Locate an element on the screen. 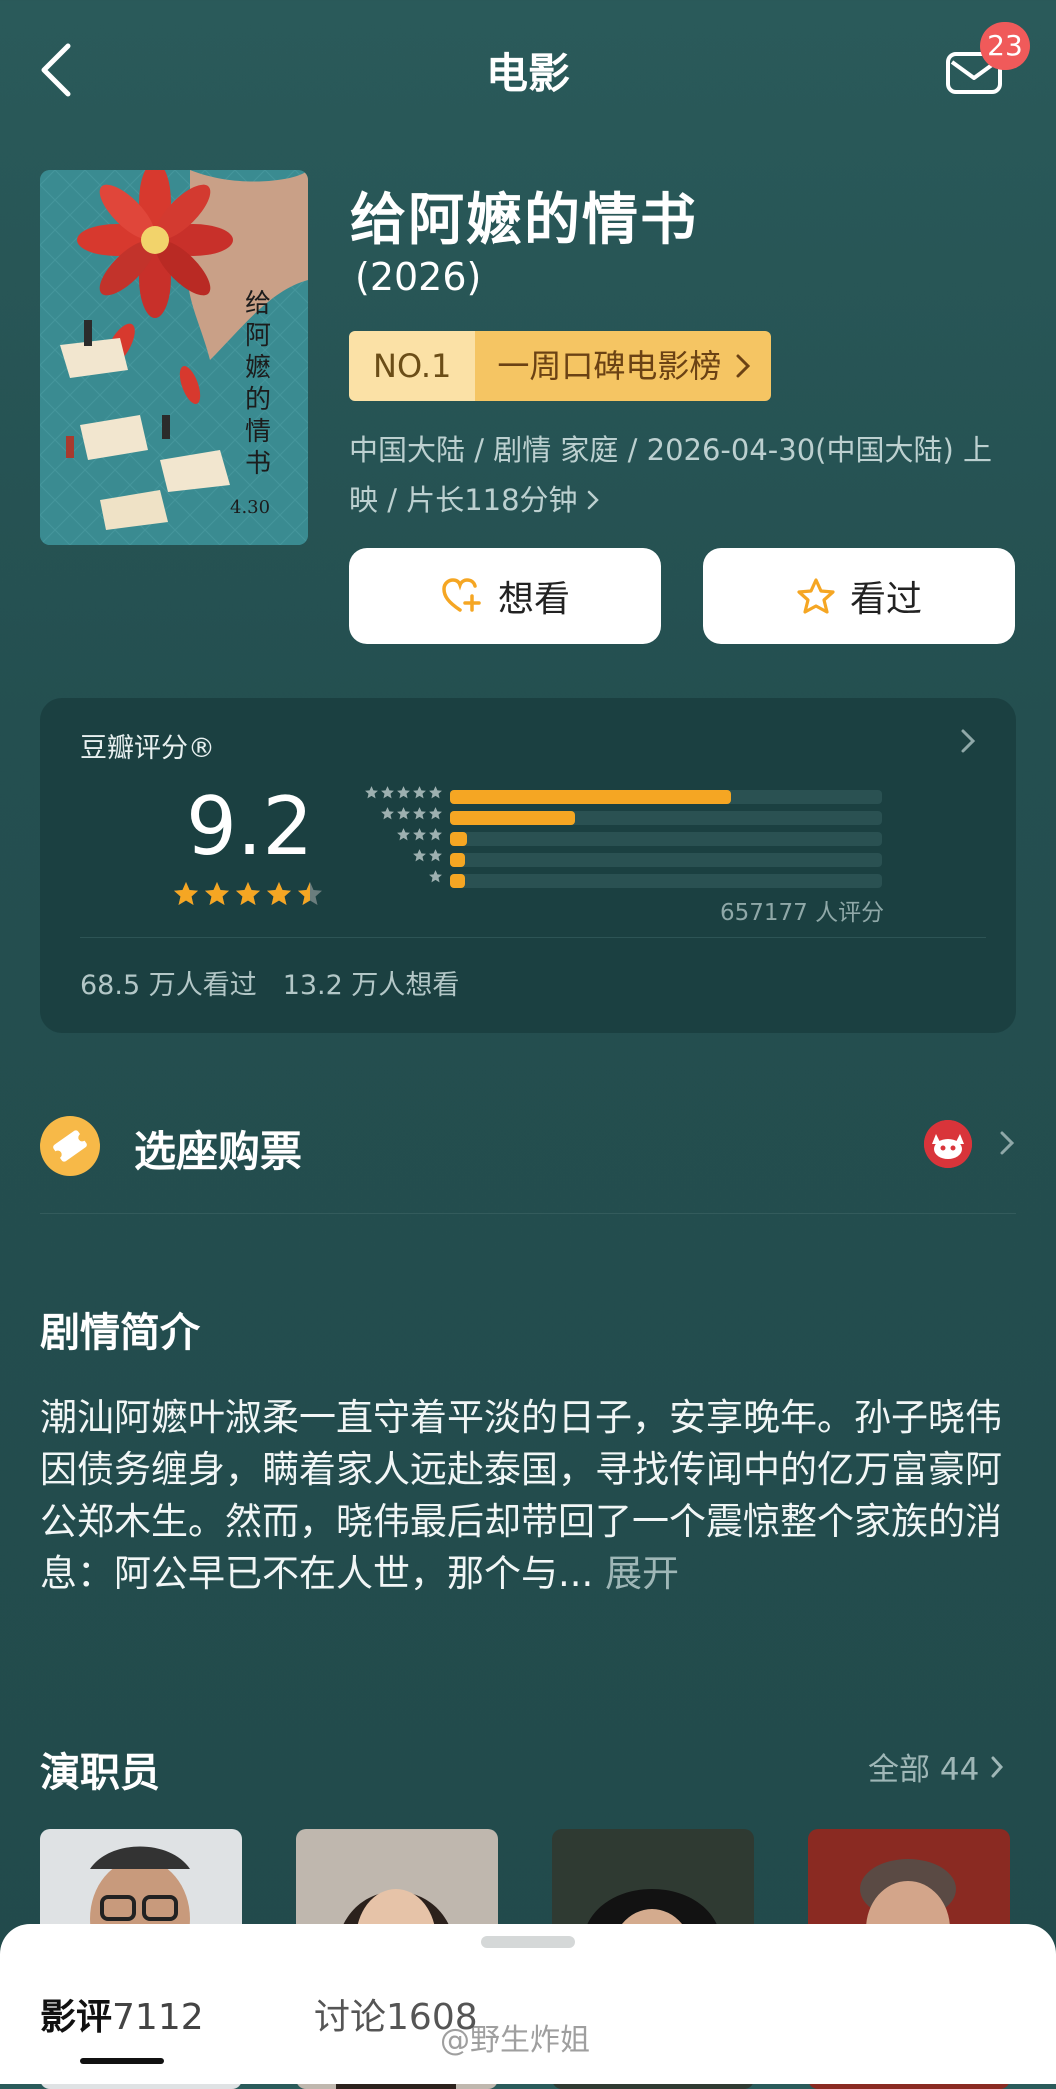 This screenshot has width=1056, height=2089. rank-tag: NO.1 一周口碑电影榜 is located at coordinates (560, 366).